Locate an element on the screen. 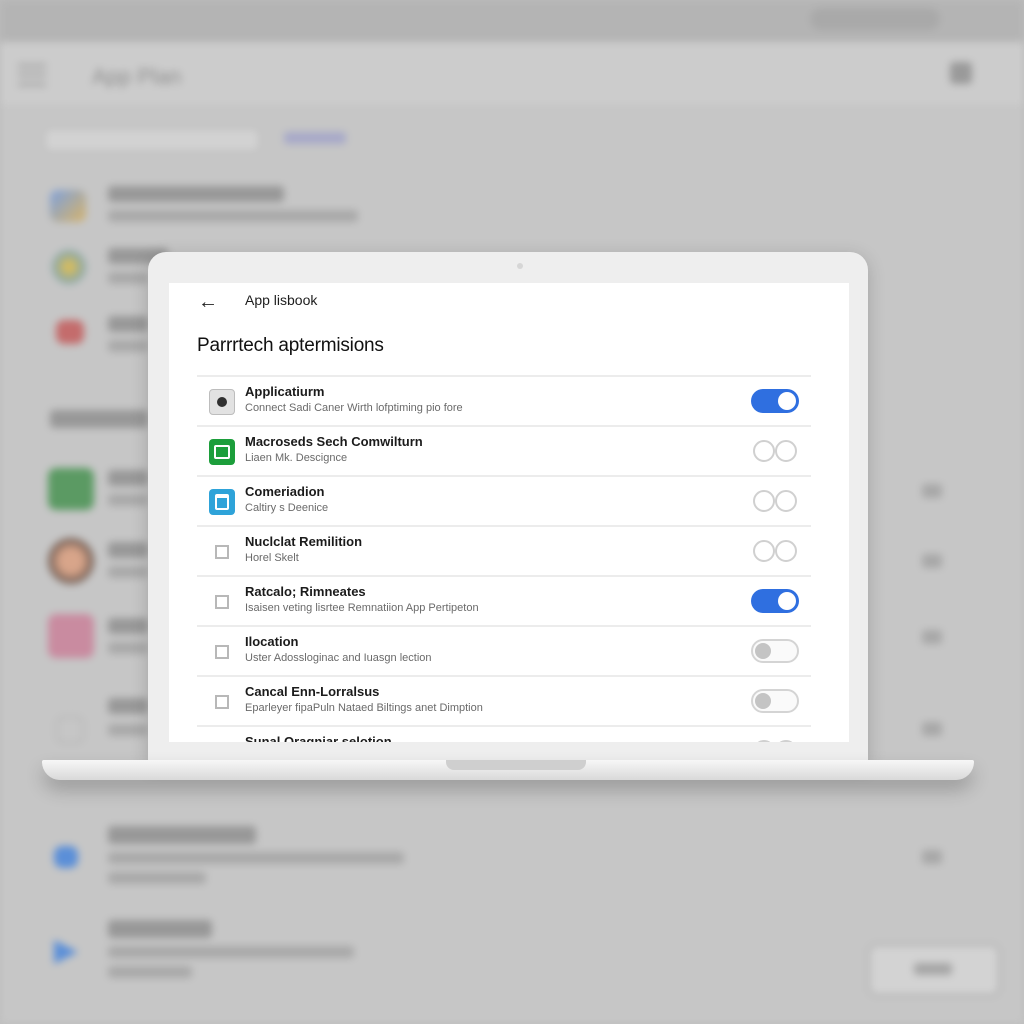 This screenshot has height=1024, width=1024. app-icon is located at coordinates (222, 402).